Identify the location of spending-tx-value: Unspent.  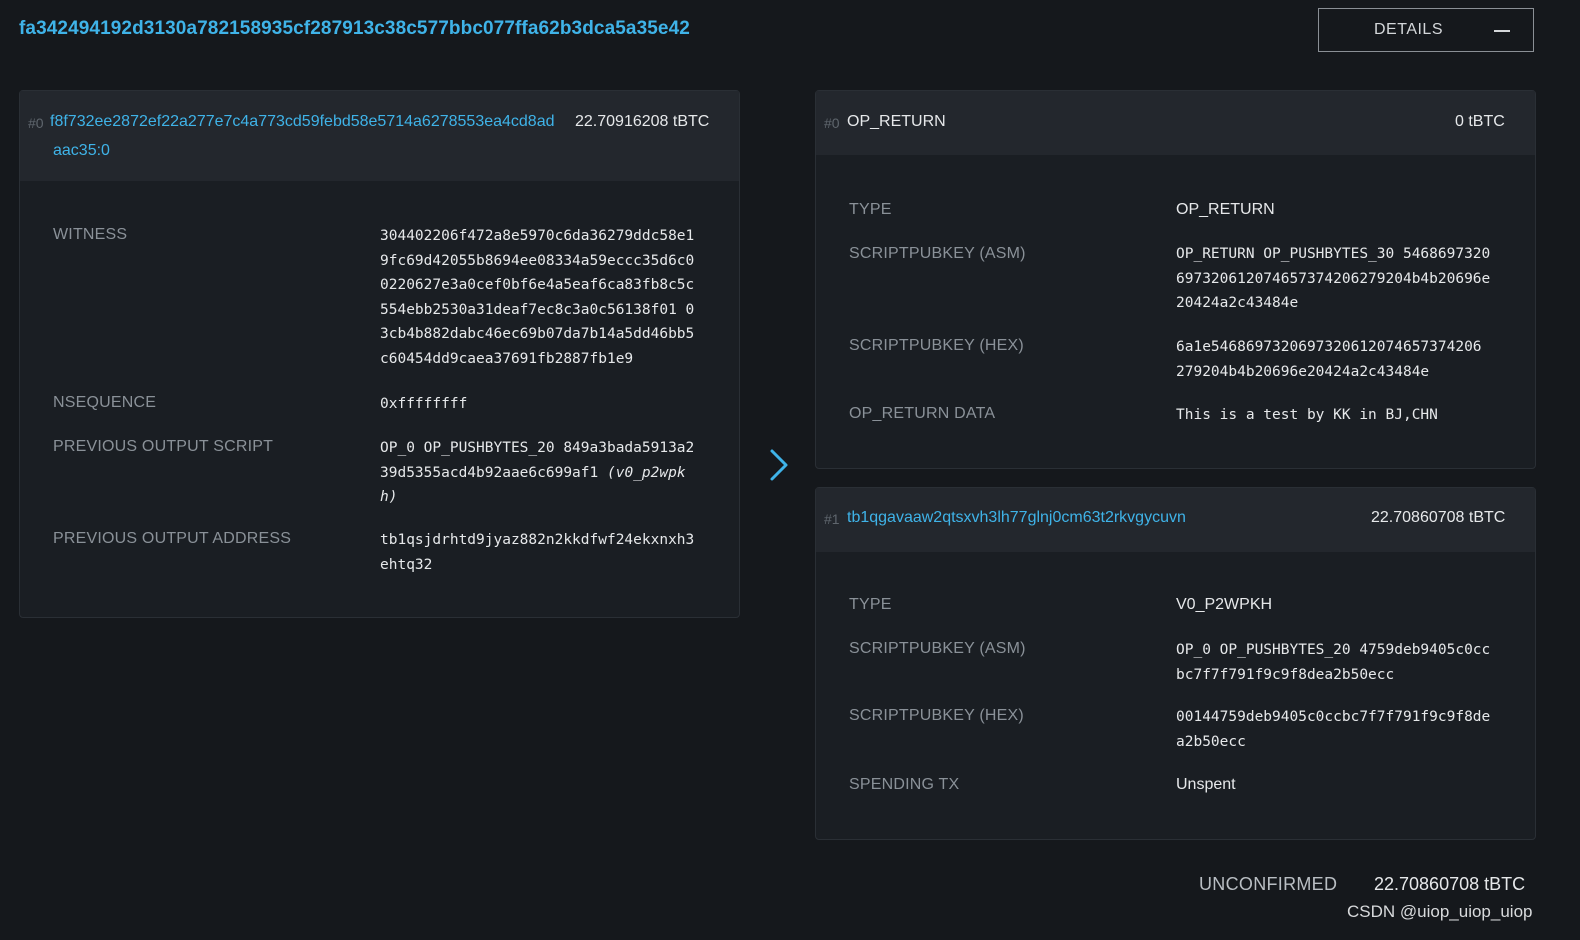
(1206, 784).